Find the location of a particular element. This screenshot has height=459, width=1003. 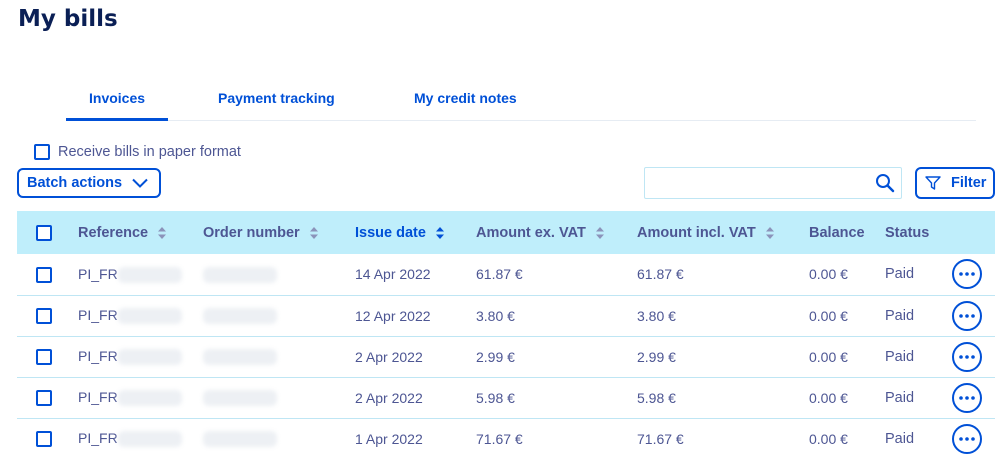

column-order-number: Order number is located at coordinates (279, 232).